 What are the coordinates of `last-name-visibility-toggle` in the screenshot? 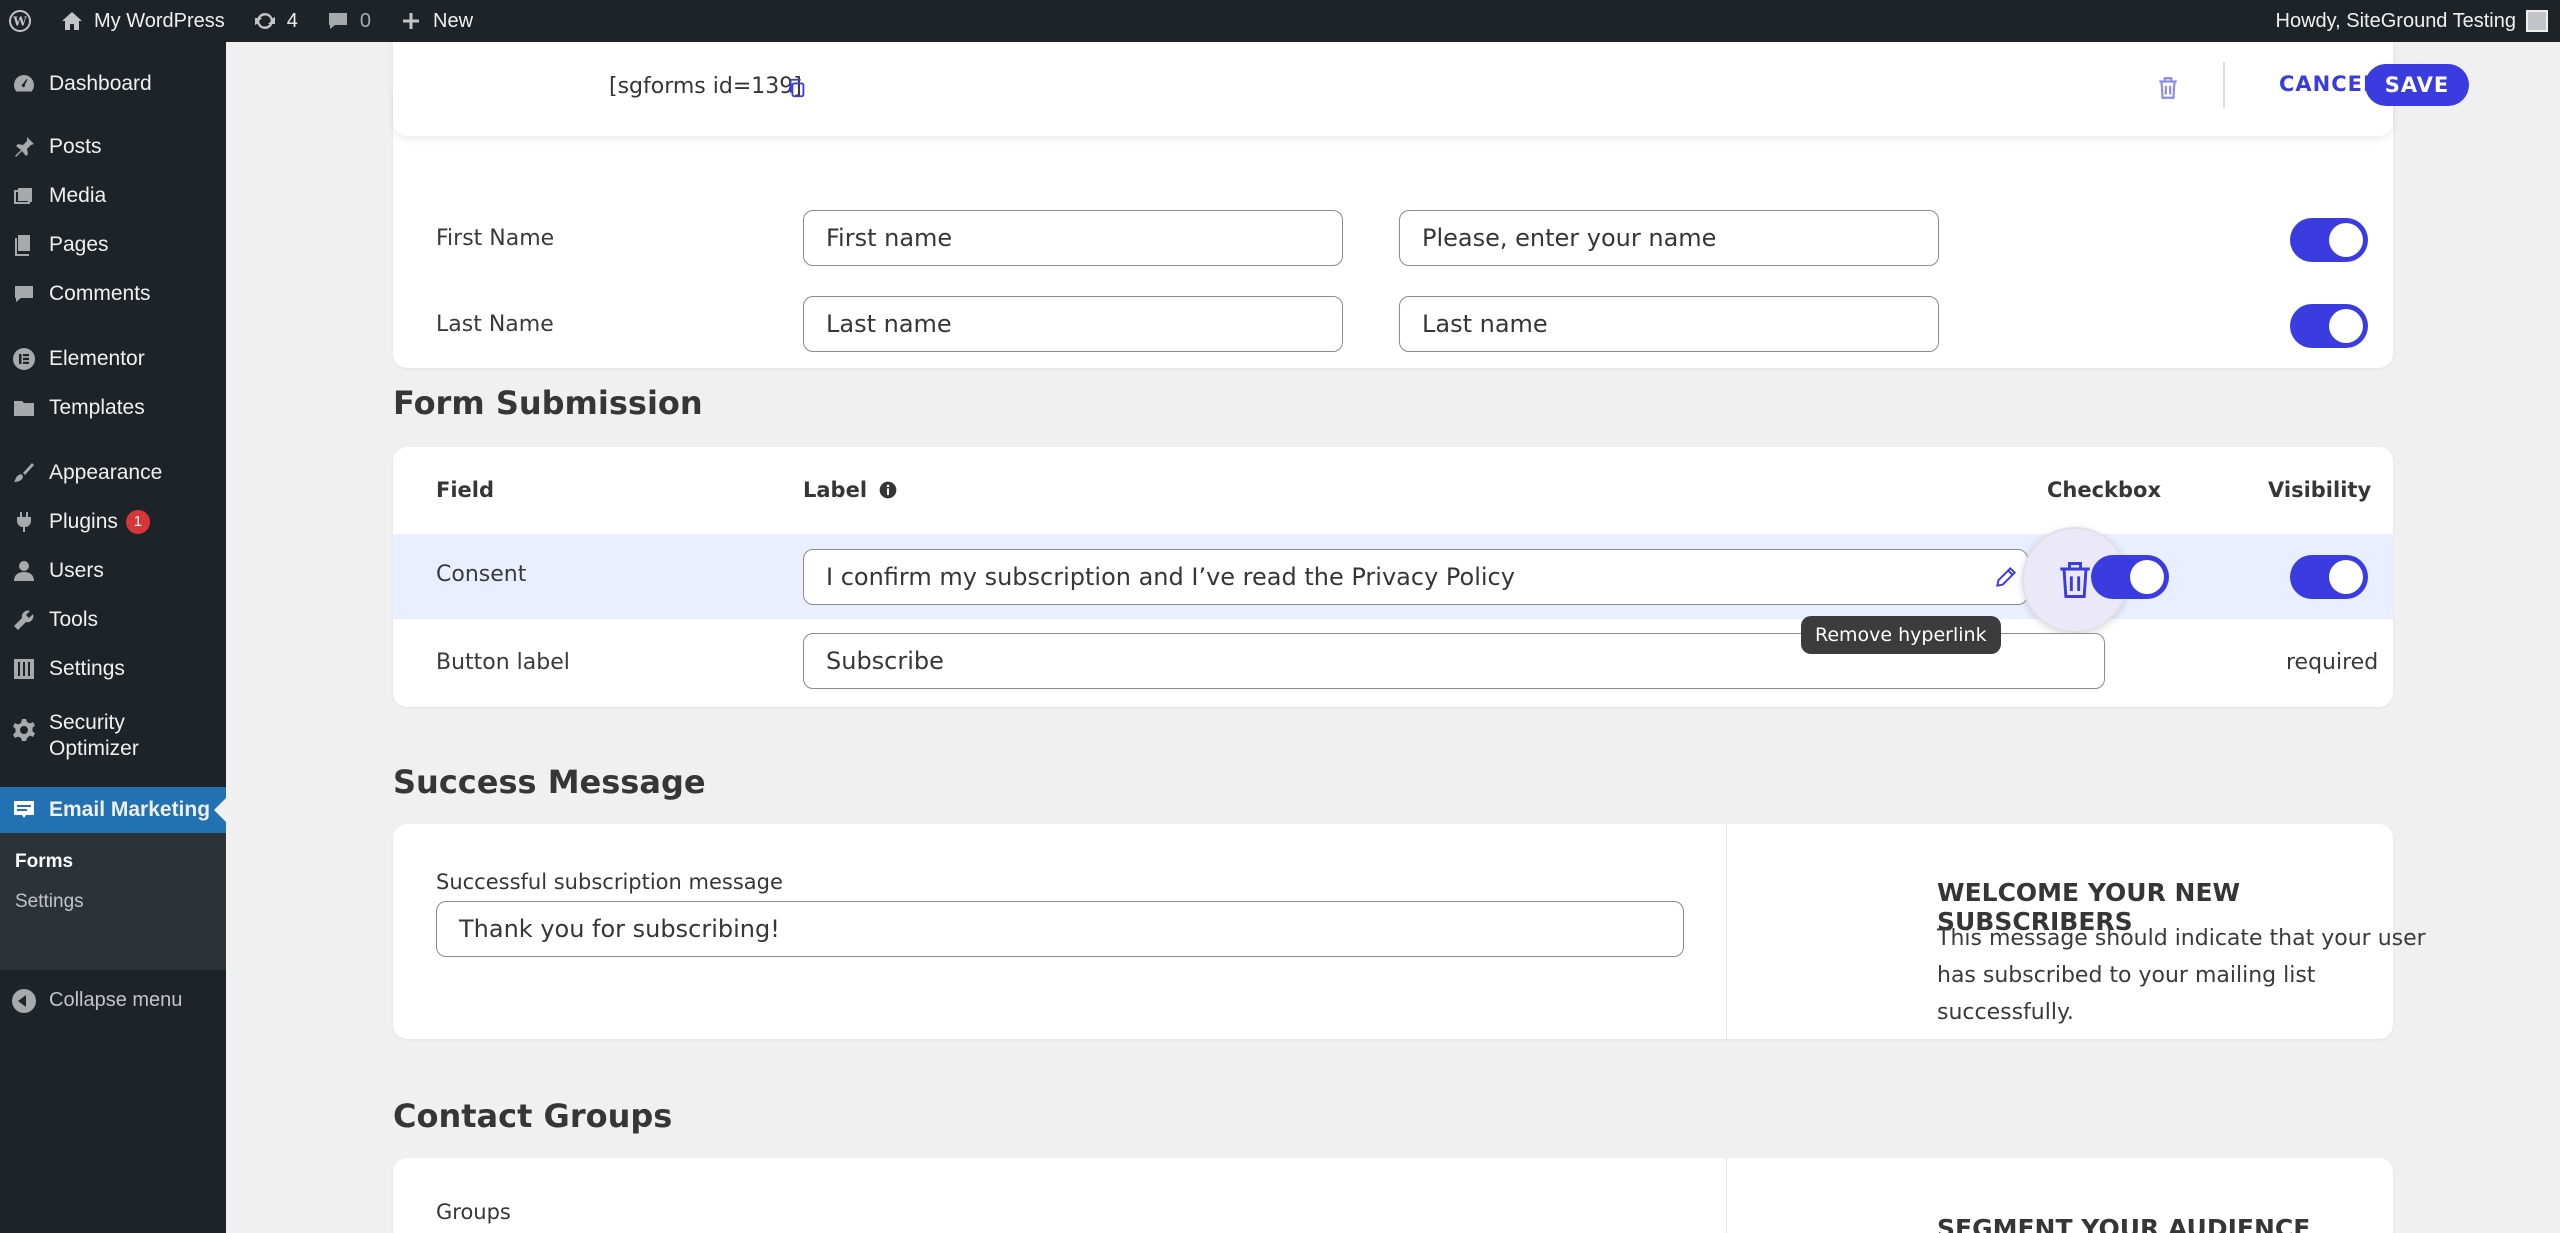 It's located at (2329, 326).